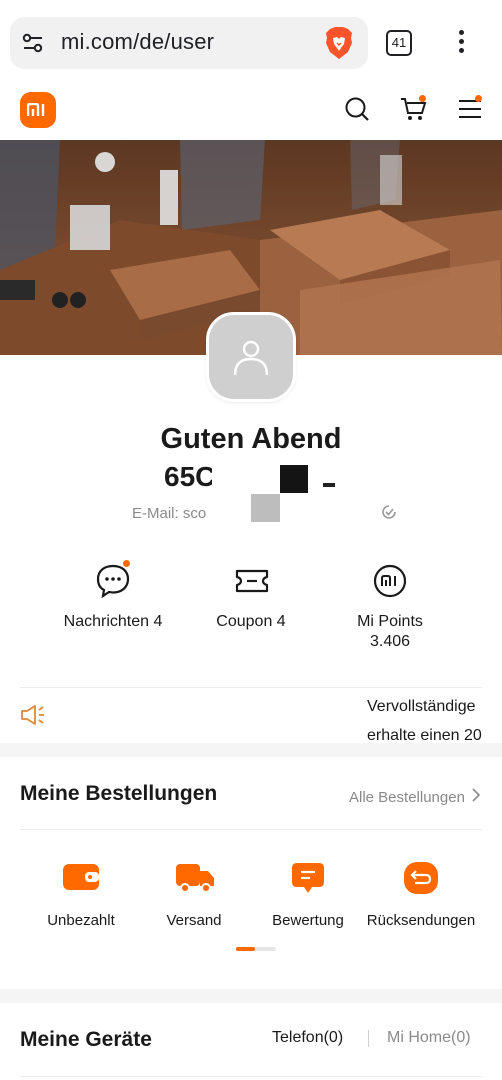 The image size is (502, 1080). I want to click on message-icon, so click(113, 579).